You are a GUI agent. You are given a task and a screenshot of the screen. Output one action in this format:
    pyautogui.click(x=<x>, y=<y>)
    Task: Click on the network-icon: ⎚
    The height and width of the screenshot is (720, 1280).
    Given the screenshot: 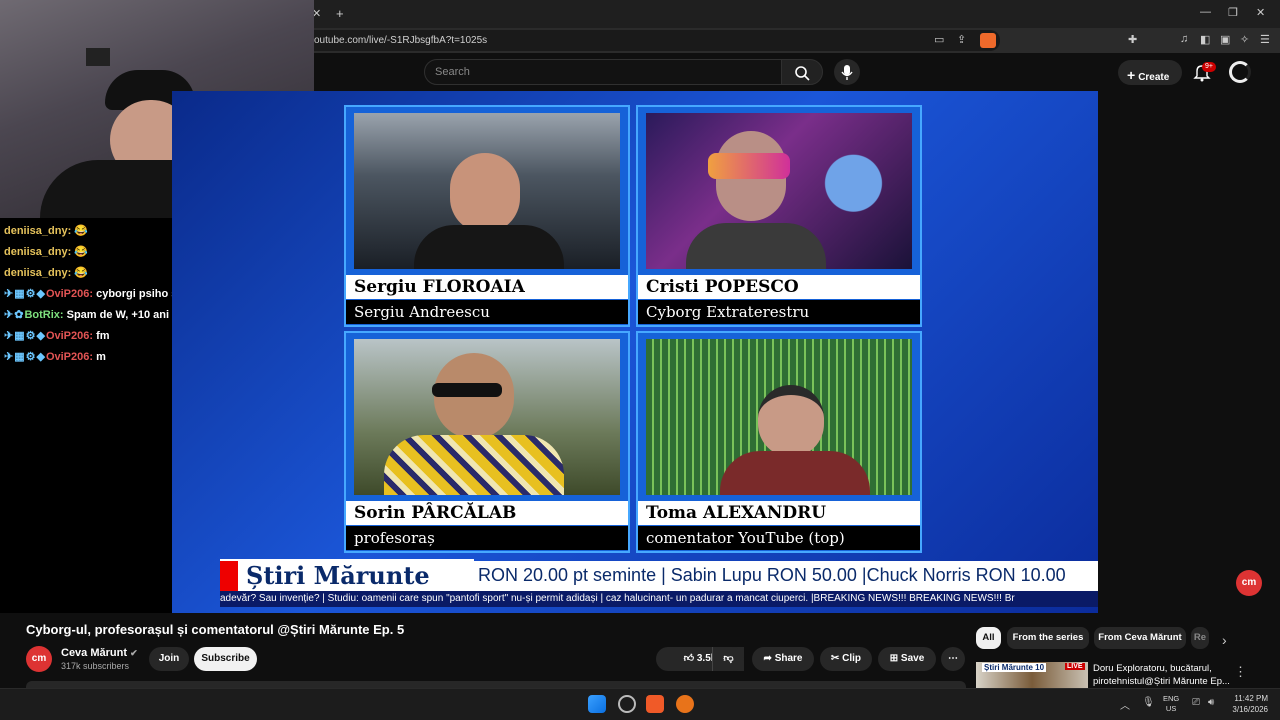 What is the action you would take?
    pyautogui.click(x=1196, y=702)
    